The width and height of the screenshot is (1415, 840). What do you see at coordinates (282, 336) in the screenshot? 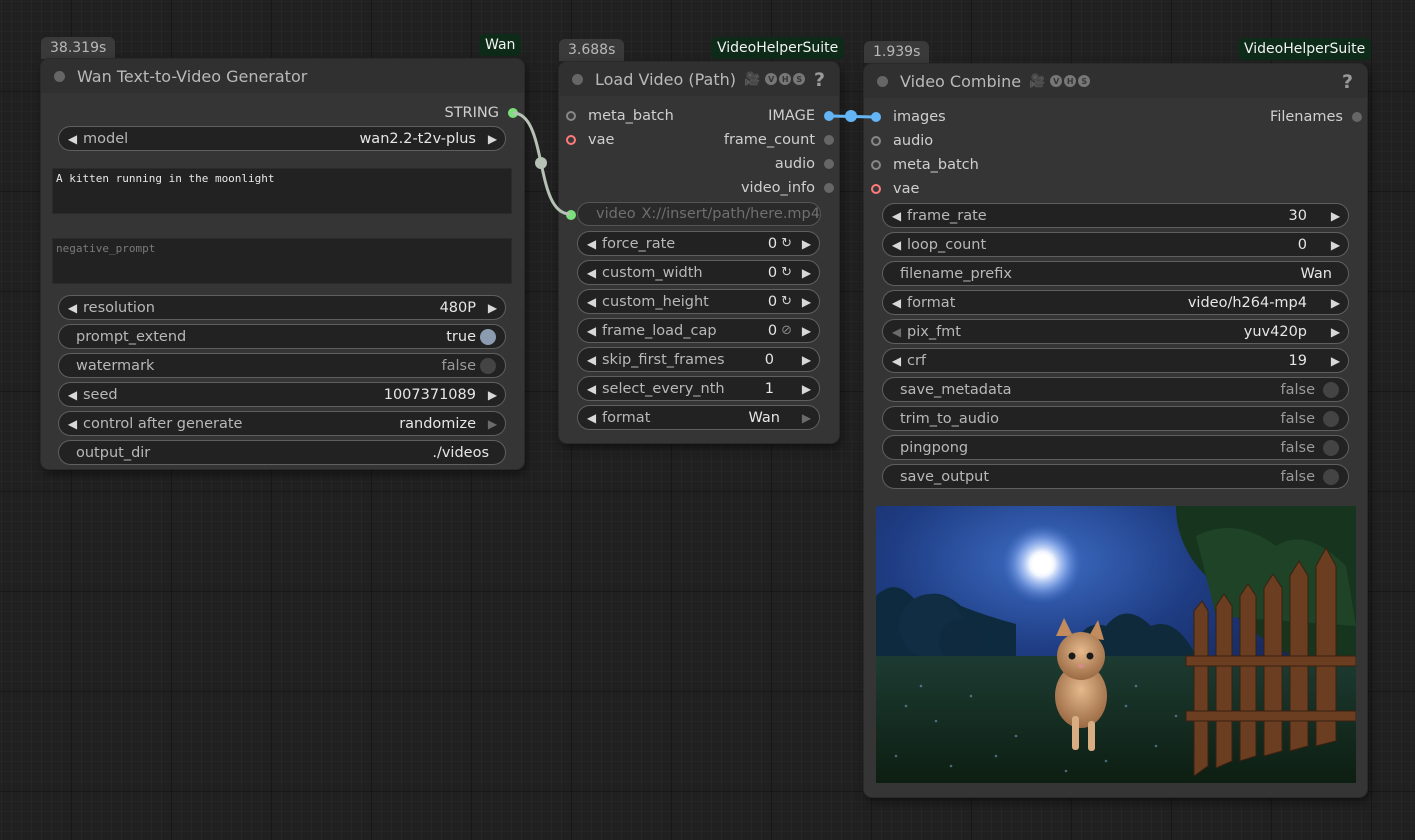
I see `prompt-extend-toggle: prompt_extend true` at bounding box center [282, 336].